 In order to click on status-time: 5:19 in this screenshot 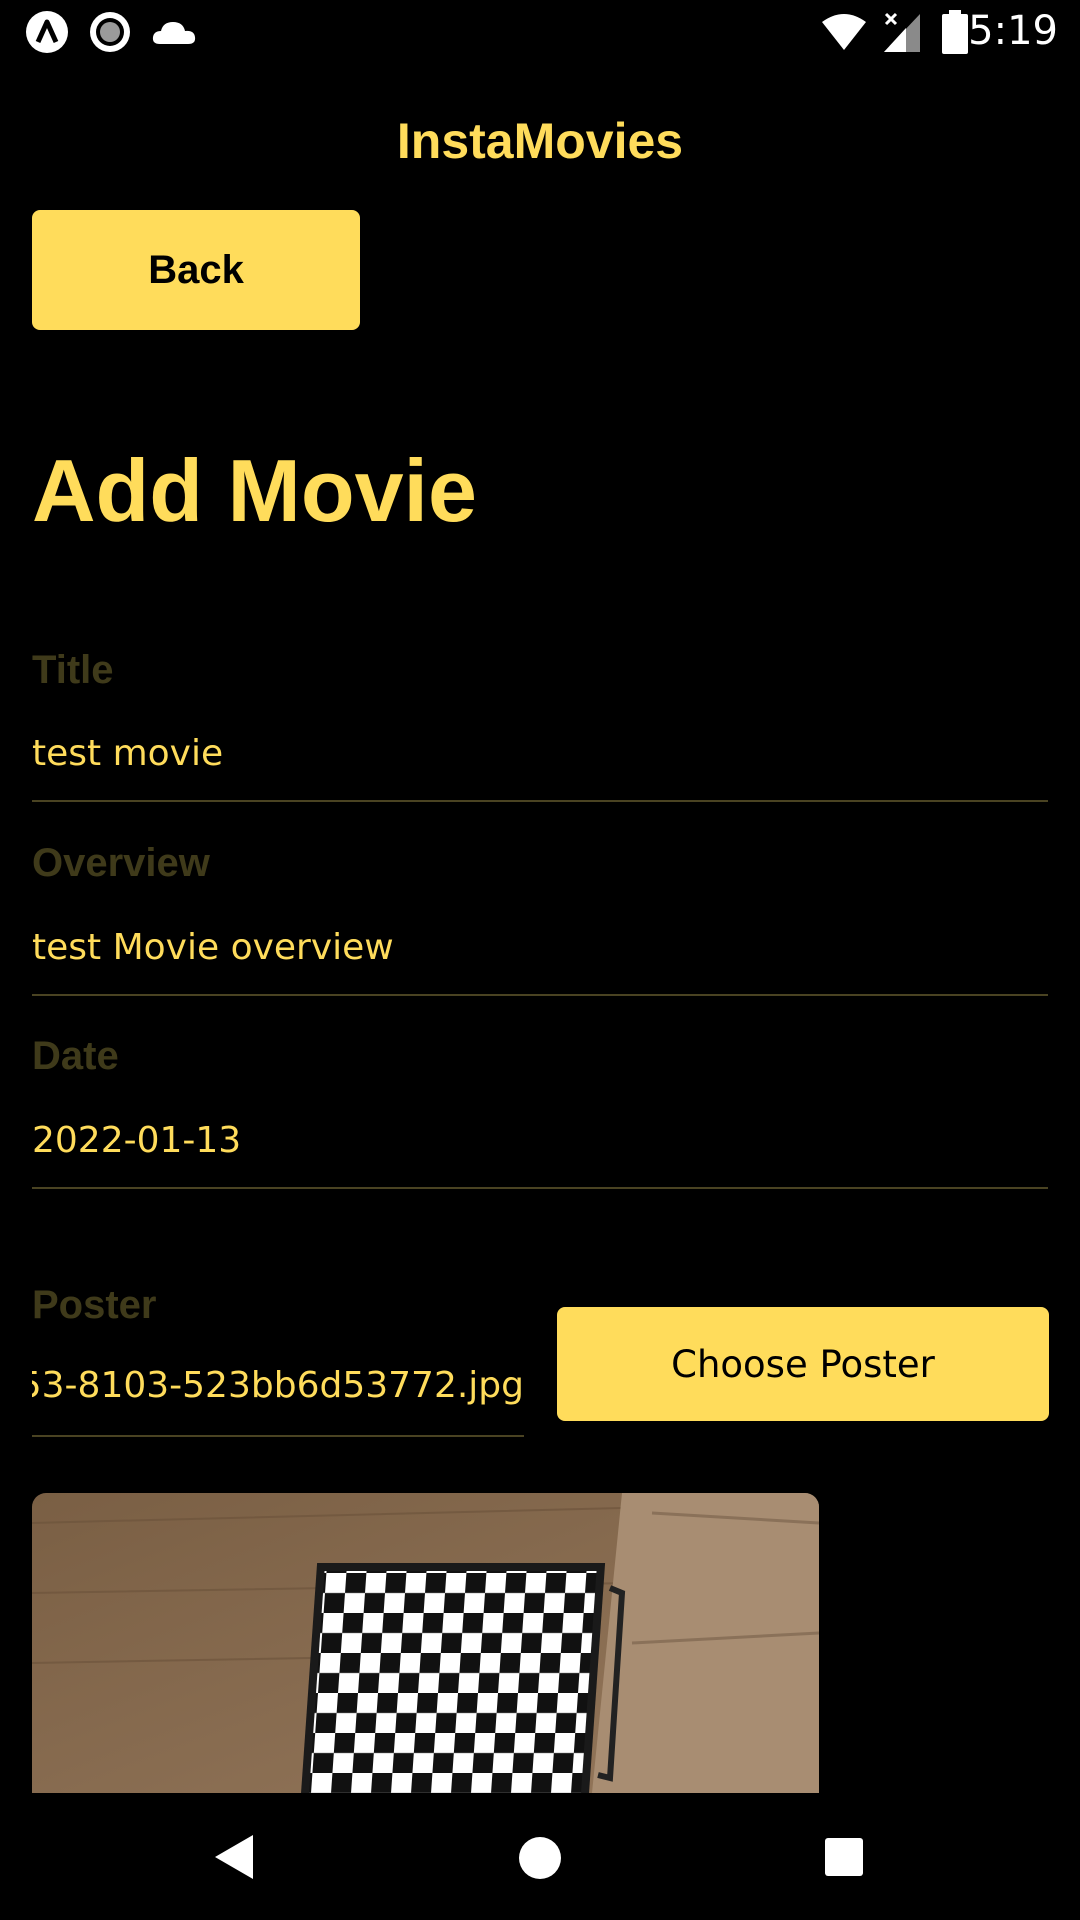, I will do `click(1013, 31)`.